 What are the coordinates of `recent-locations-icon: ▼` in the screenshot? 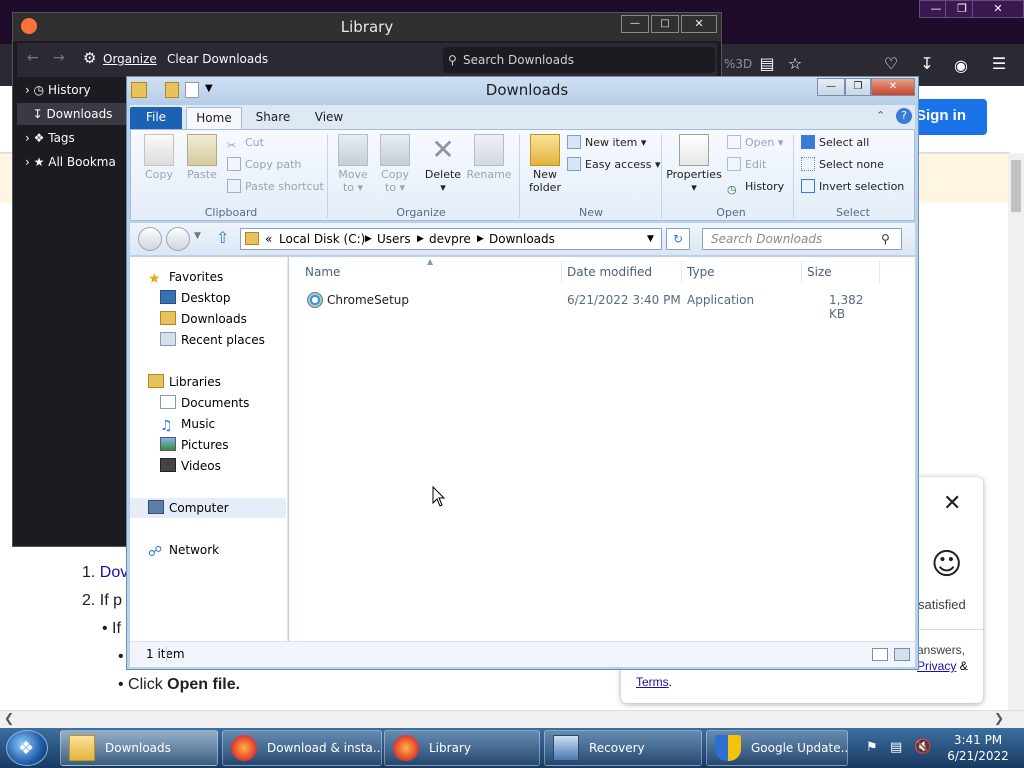 It's located at (197, 236).